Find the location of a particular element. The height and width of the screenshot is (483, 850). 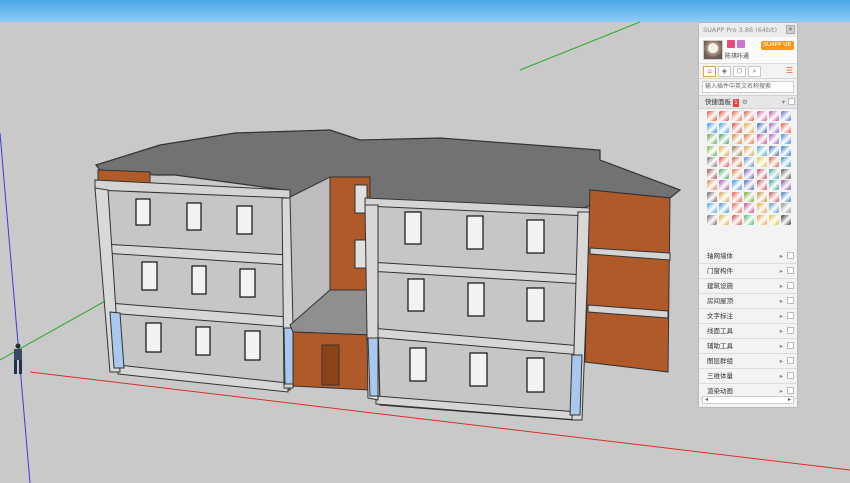

tab-search: ⌕ is located at coordinates (754, 71).